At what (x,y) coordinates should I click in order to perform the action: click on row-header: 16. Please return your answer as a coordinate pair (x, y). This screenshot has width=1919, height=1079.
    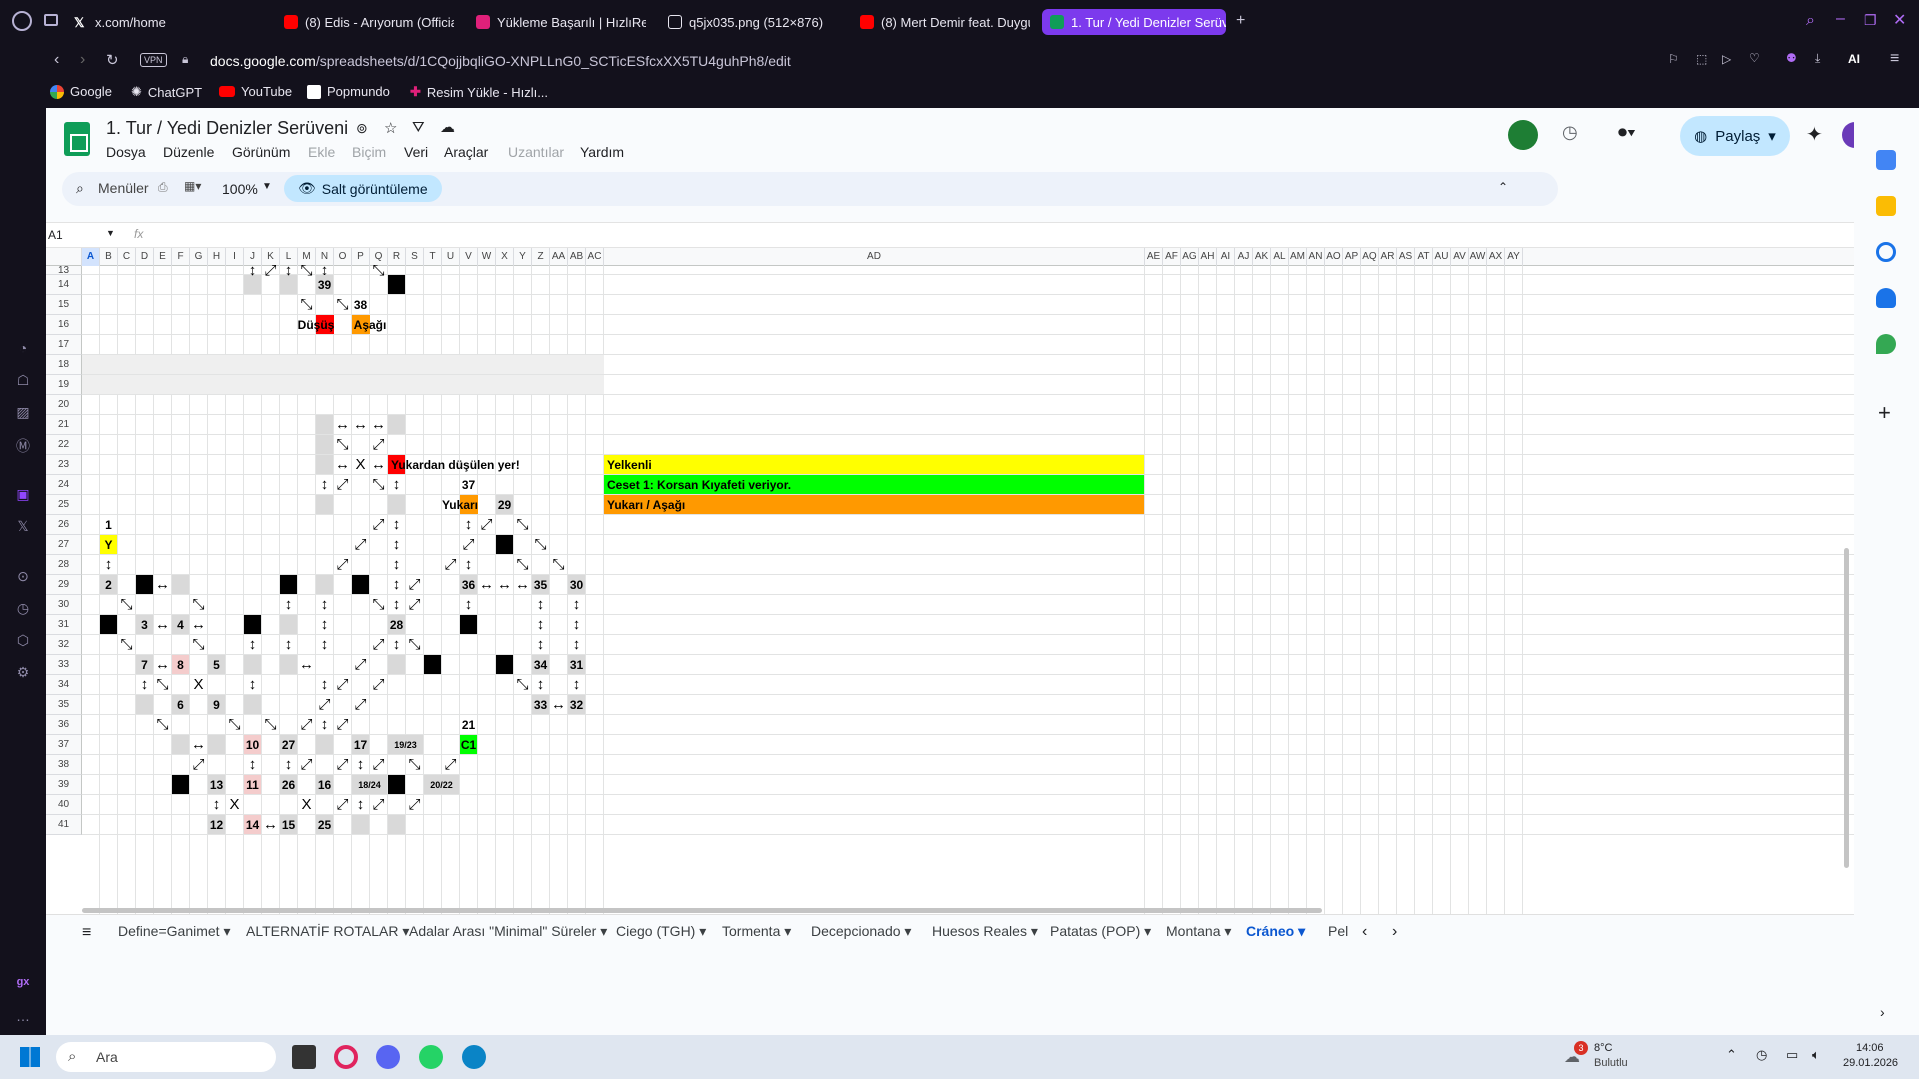
    Looking at the image, I should click on (64, 325).